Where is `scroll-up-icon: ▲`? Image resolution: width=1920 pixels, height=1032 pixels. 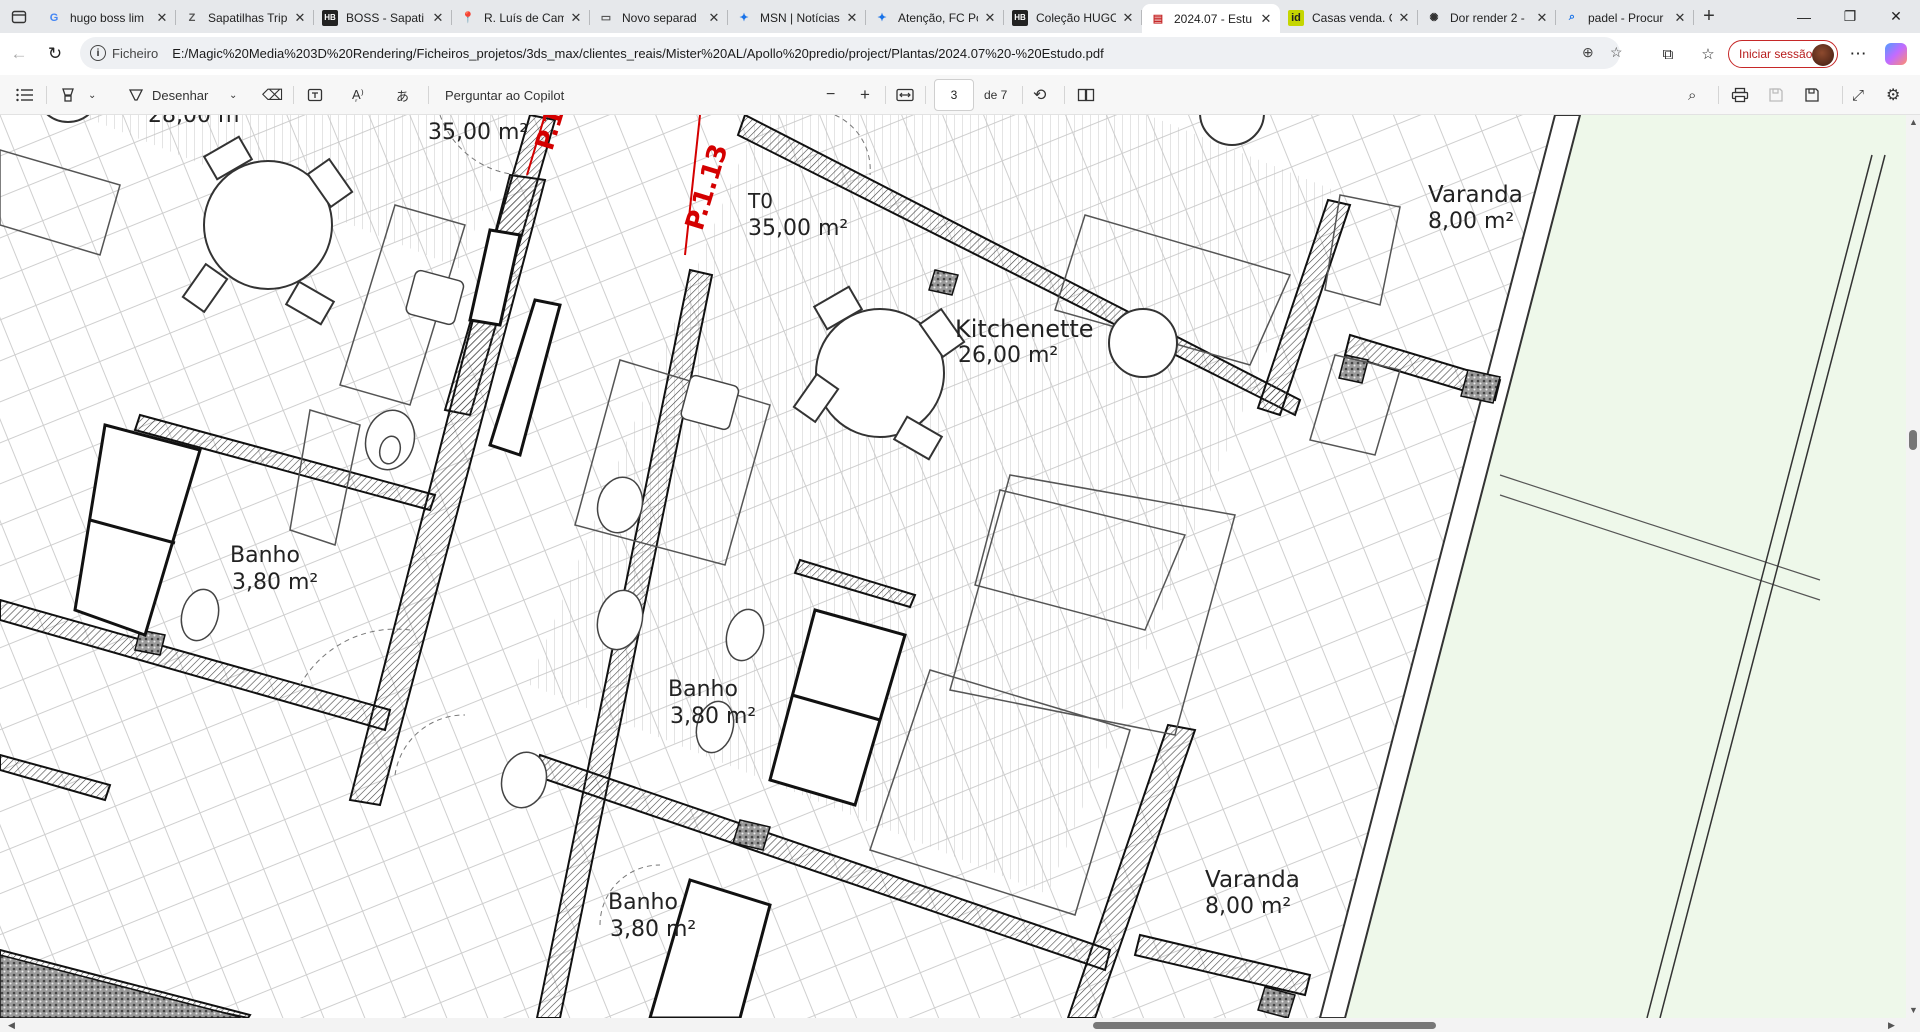 scroll-up-icon: ▲ is located at coordinates (1913, 122).